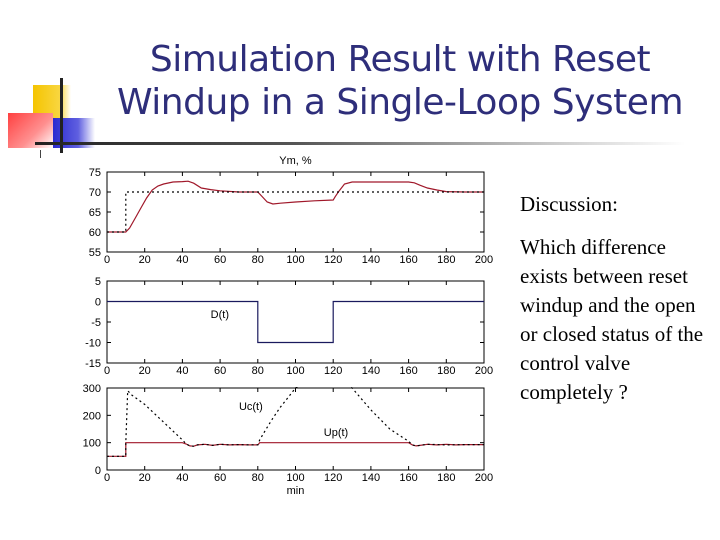  Describe the element at coordinates (296, 491) in the screenshot. I see `x-axis-label: min` at that location.